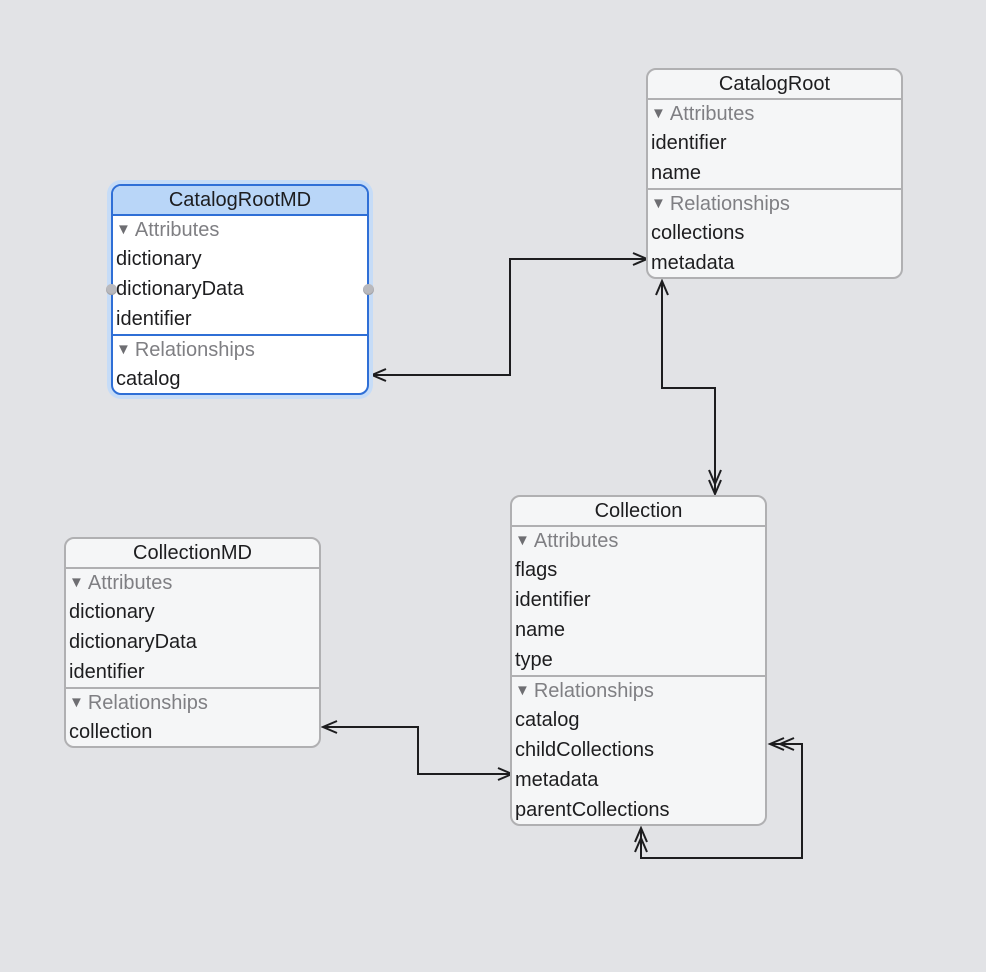 Image resolution: width=986 pixels, height=972 pixels. Describe the element at coordinates (638, 570) in the screenshot. I see `attribute-row: flags` at that location.